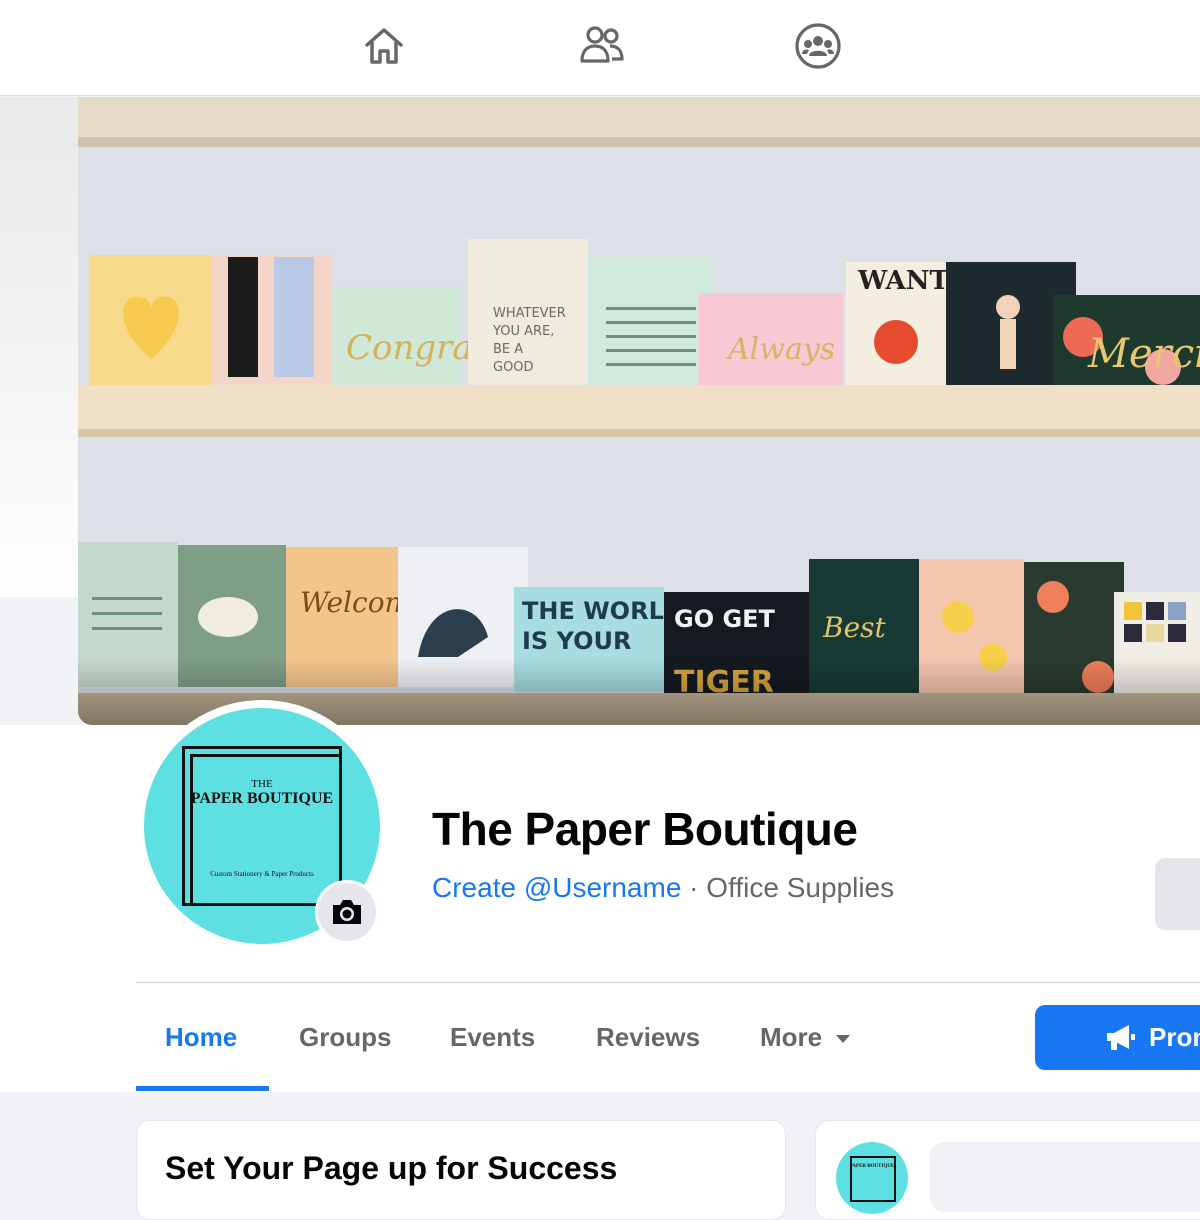  Describe the element at coordinates (513, 367) in the screenshot. I see `svg-text: GOOD` at that location.